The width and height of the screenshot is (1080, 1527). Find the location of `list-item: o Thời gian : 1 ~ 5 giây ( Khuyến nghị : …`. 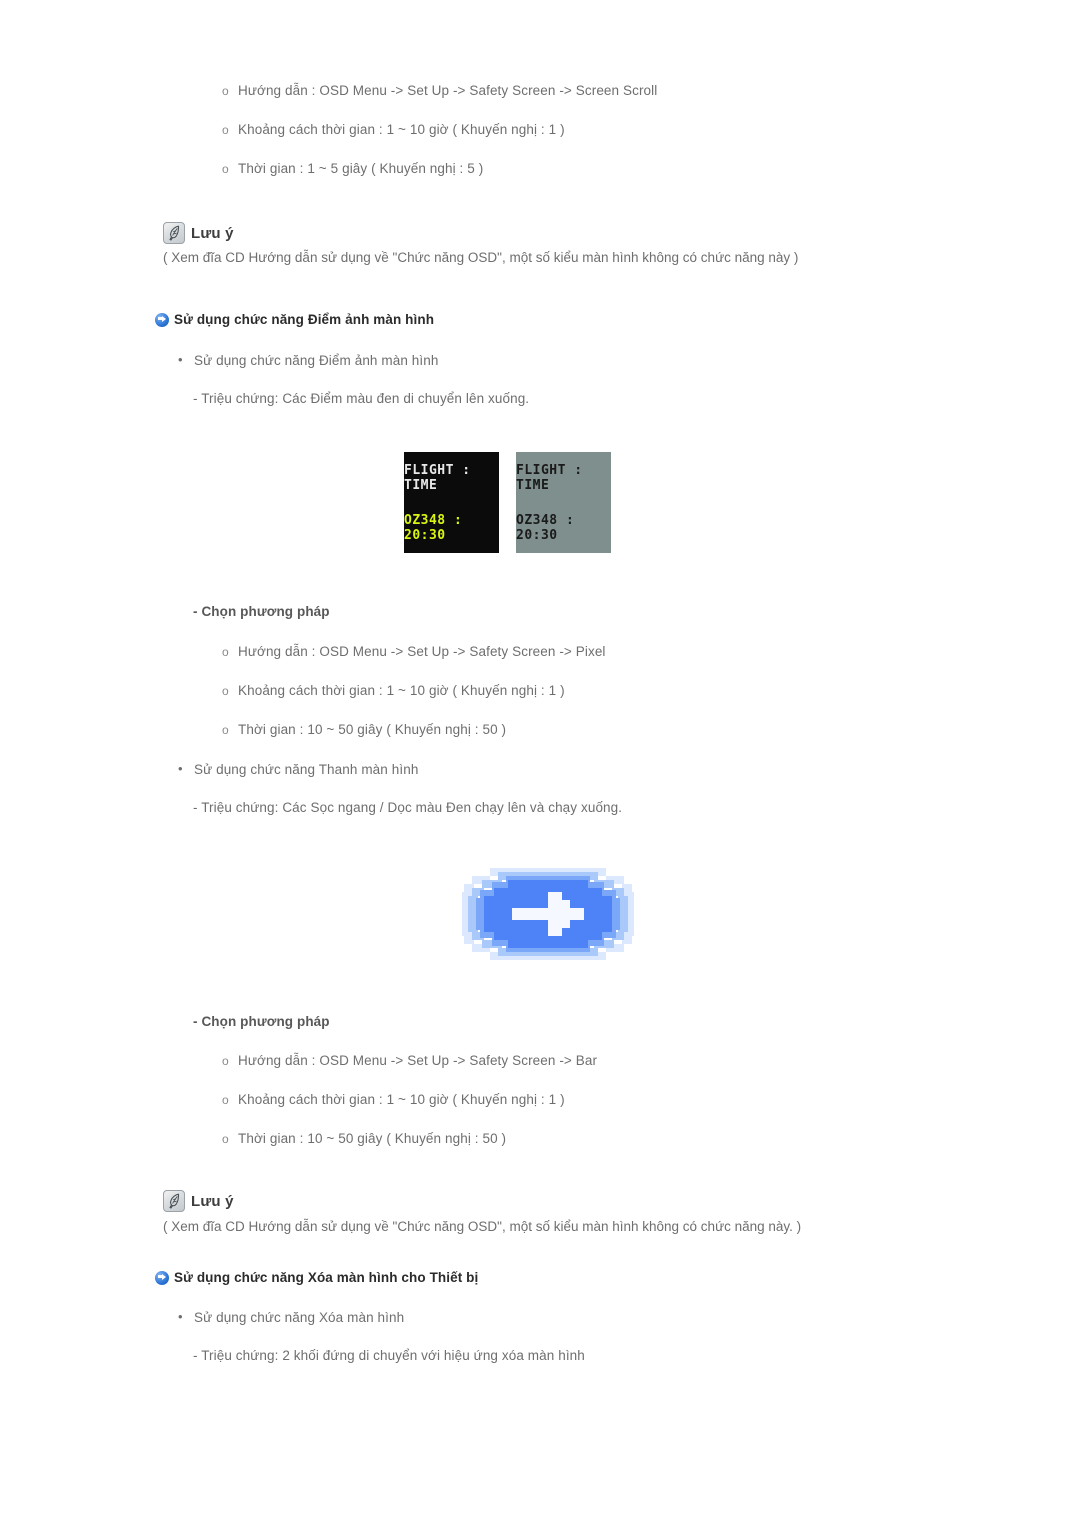

list-item: o Thời gian : 1 ~ 5 giây ( Khuyến nghị : … is located at coordinates (352, 169).